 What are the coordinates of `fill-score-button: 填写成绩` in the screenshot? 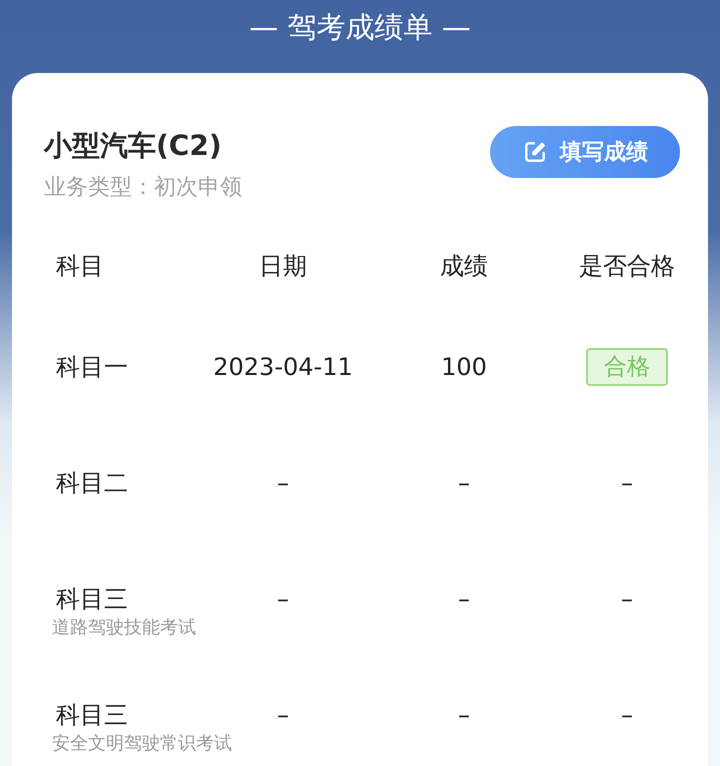 It's located at (585, 152).